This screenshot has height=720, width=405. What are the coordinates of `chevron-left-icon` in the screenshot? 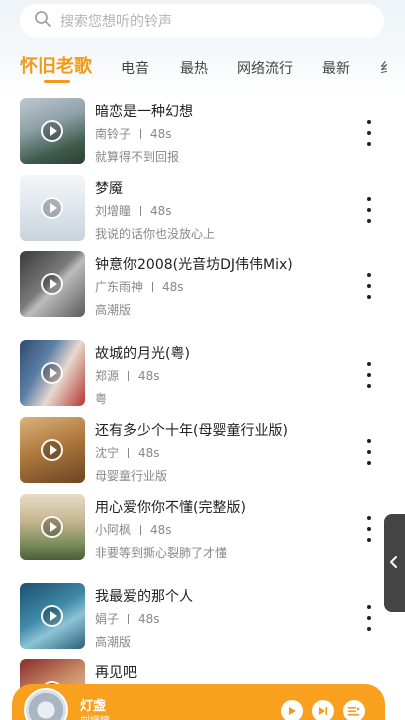 It's located at (393, 562).